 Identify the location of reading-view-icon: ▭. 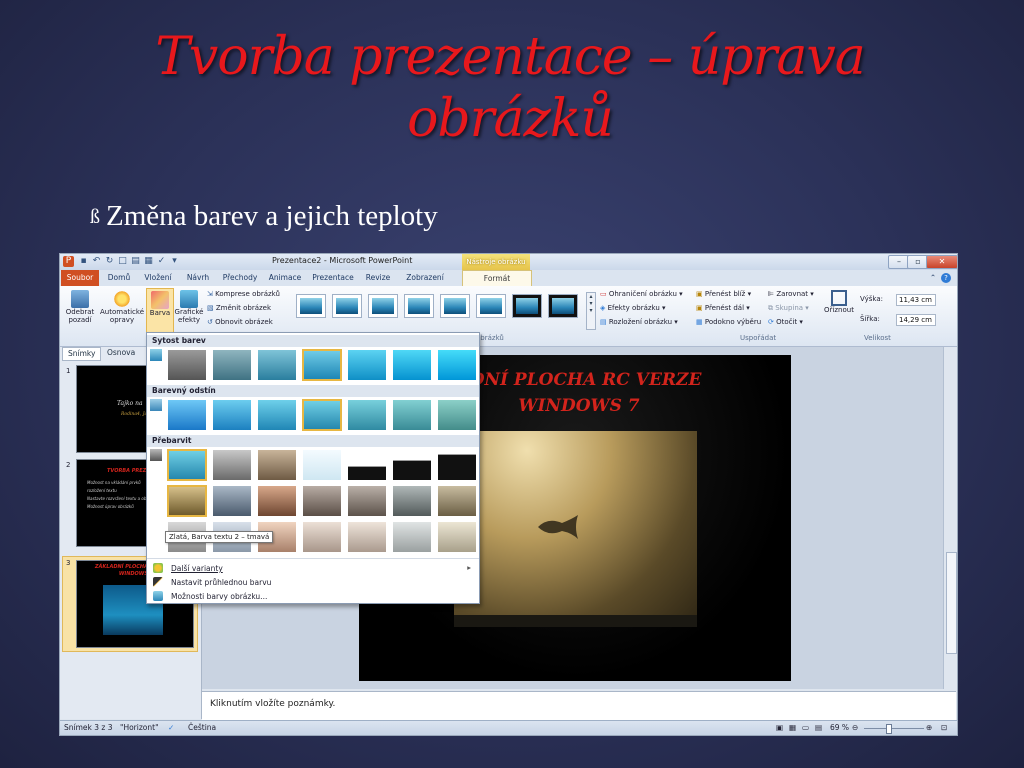
(805, 727).